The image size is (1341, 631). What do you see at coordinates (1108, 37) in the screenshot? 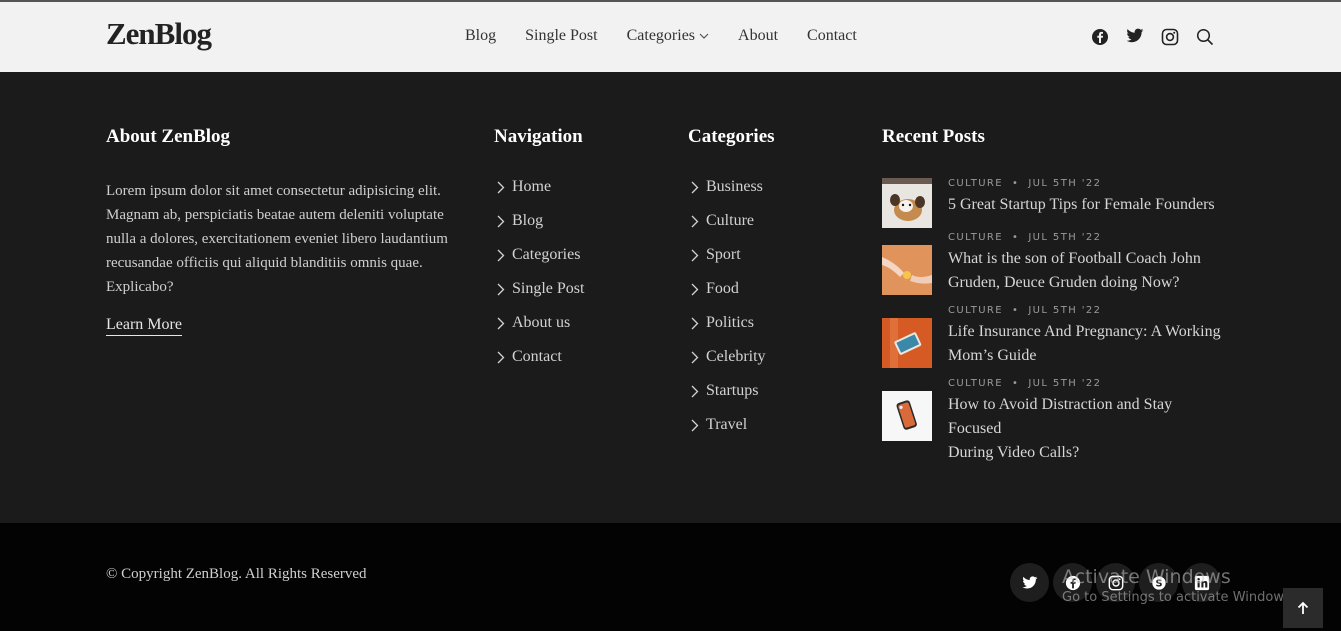
I see `facebook-icon` at bounding box center [1108, 37].